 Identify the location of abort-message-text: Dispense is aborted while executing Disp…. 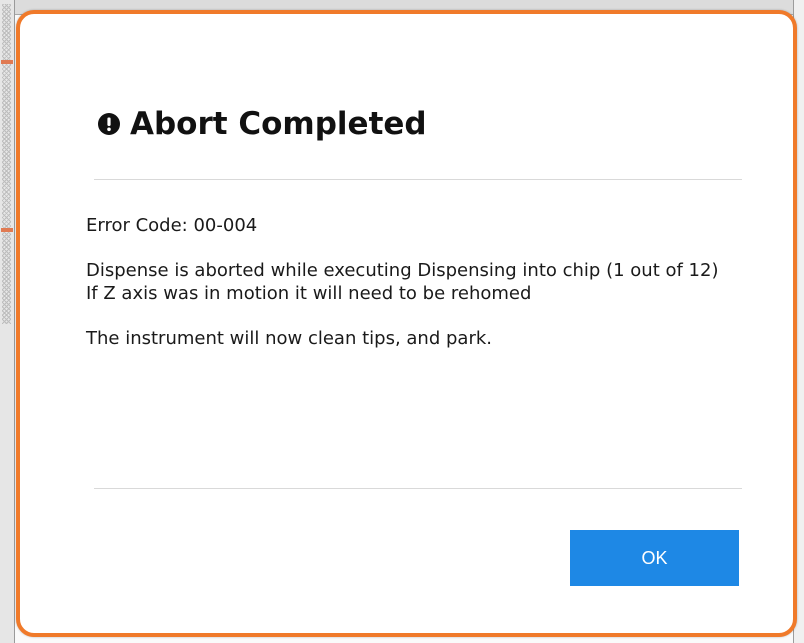
(402, 270).